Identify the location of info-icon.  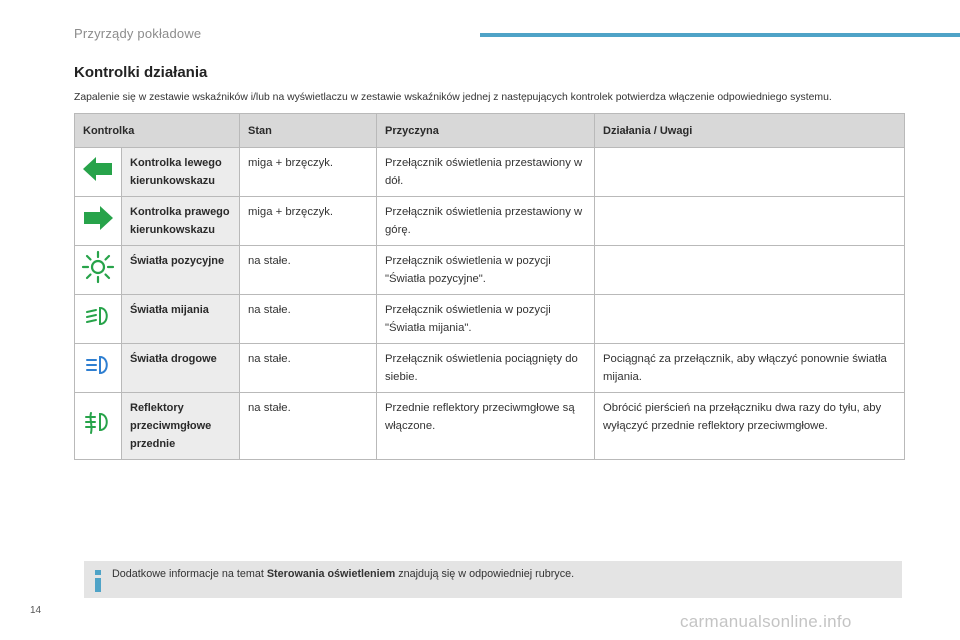
(98, 581).